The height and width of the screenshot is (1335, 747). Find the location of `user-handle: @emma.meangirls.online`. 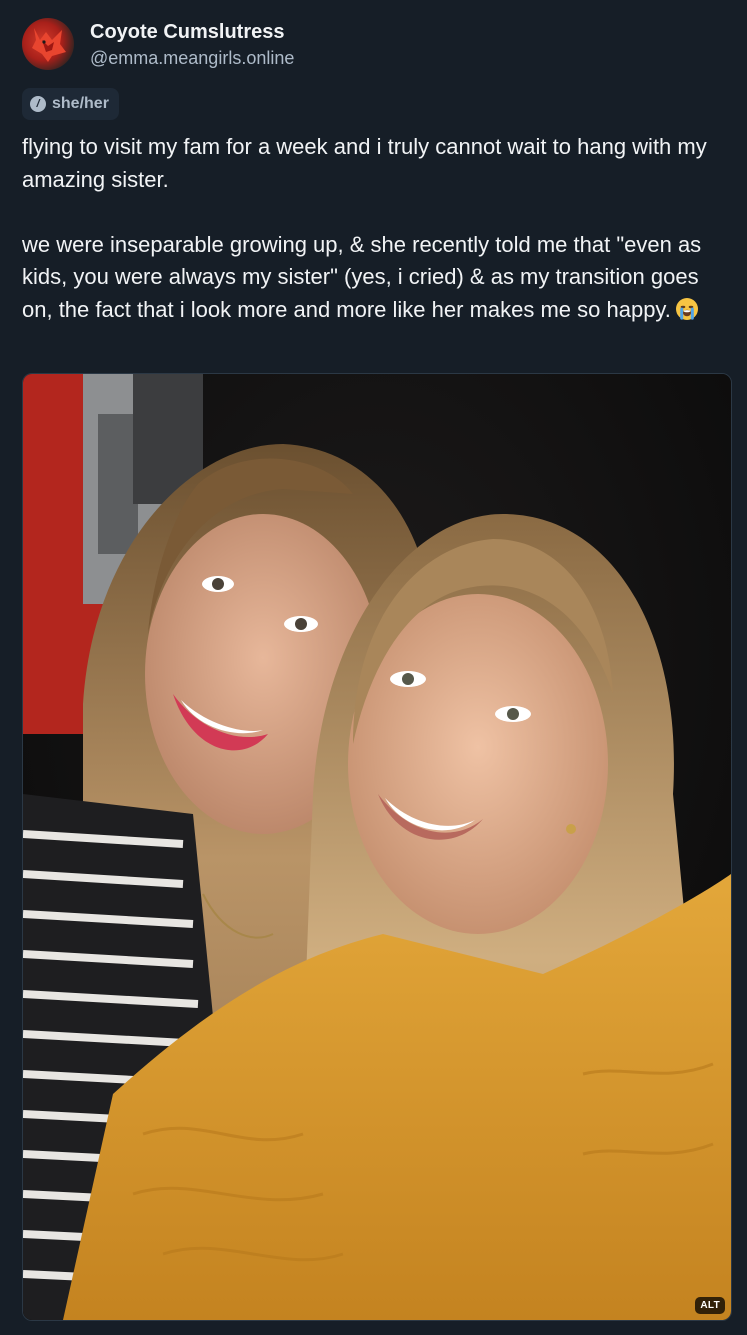

user-handle: @emma.meangirls.online is located at coordinates (192, 58).